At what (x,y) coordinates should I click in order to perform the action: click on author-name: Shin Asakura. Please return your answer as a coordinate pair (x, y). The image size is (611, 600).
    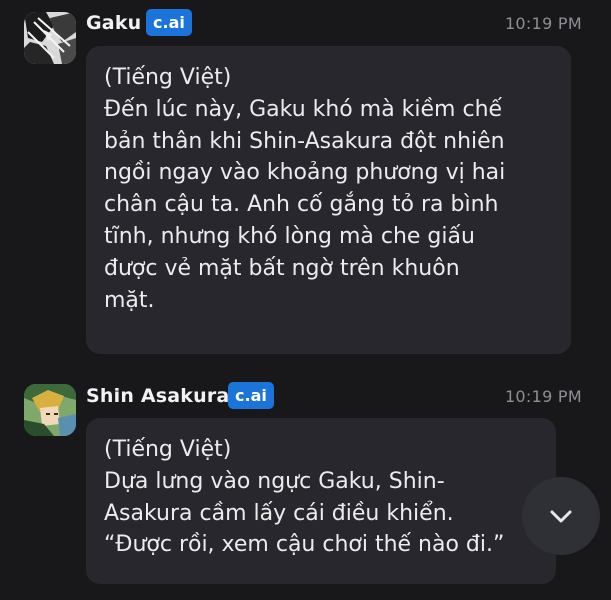
    Looking at the image, I should click on (157, 396).